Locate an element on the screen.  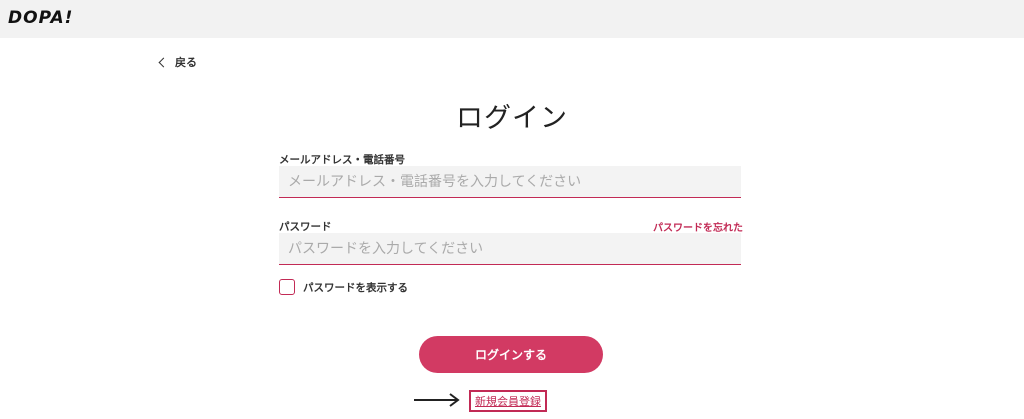
show-password-label: パスワードを表示する is located at coordinates (355, 287).